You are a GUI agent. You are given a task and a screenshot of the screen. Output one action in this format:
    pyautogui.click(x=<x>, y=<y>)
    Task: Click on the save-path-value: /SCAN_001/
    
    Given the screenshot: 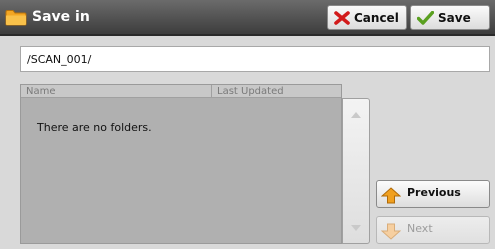 What is the action you would take?
    pyautogui.click(x=59, y=59)
    